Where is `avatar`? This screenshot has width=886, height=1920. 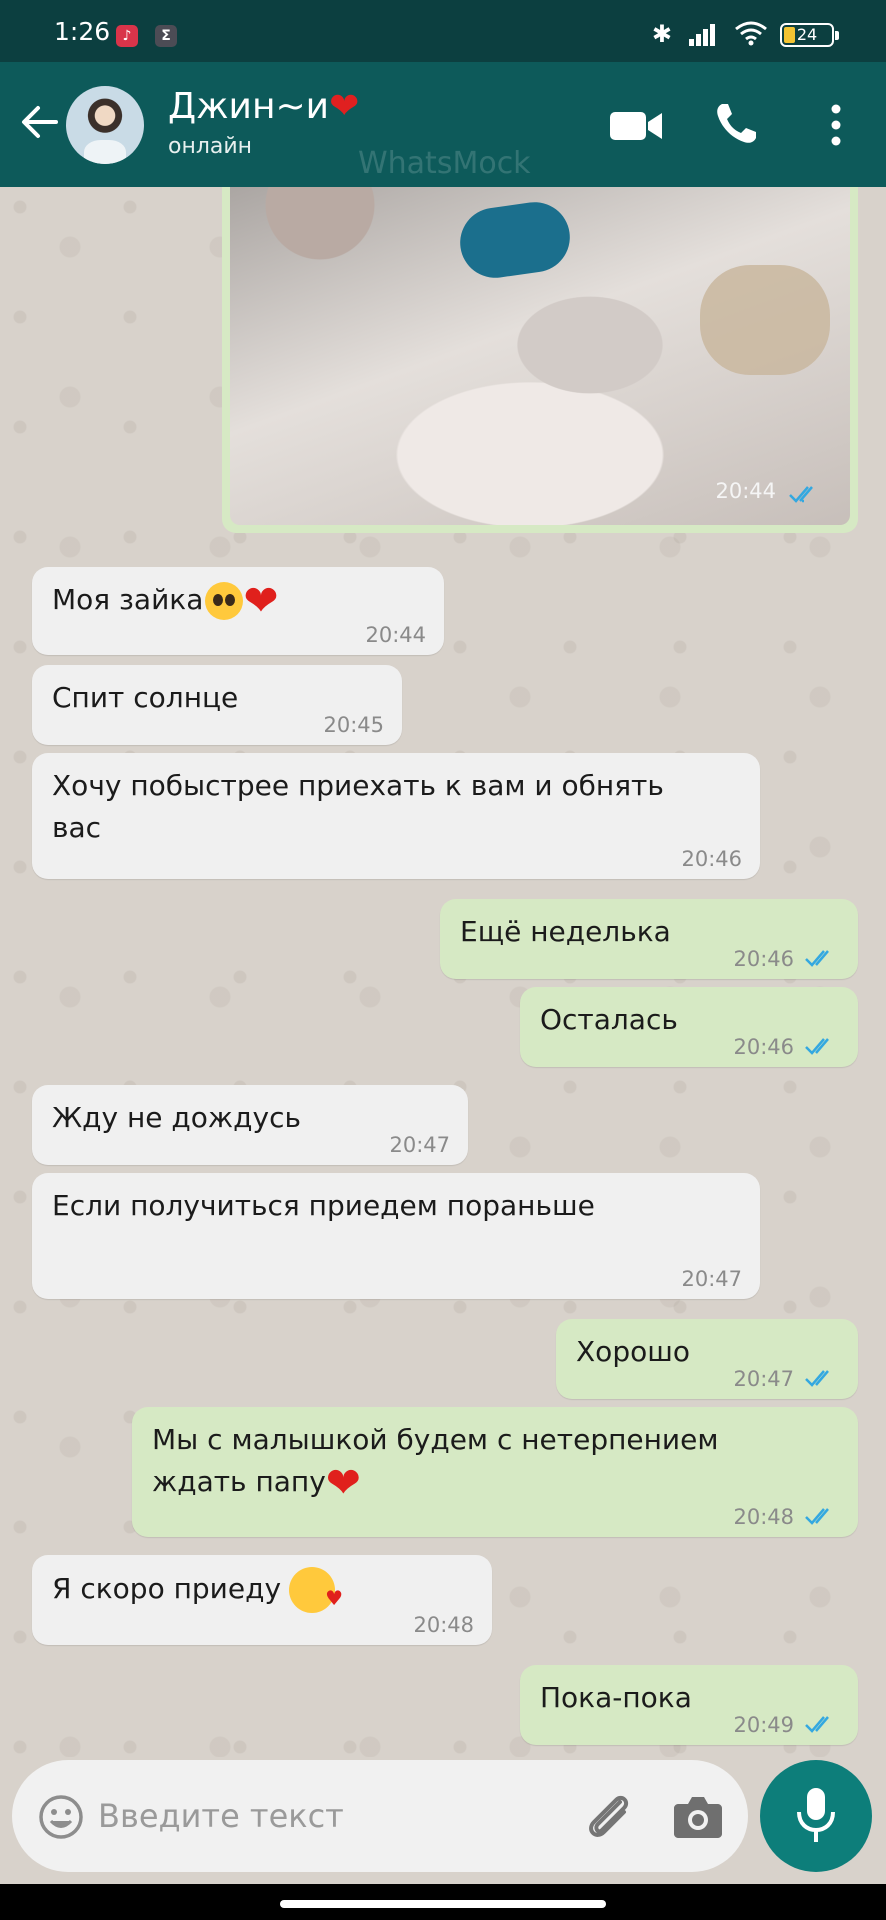
avatar is located at coordinates (105, 125).